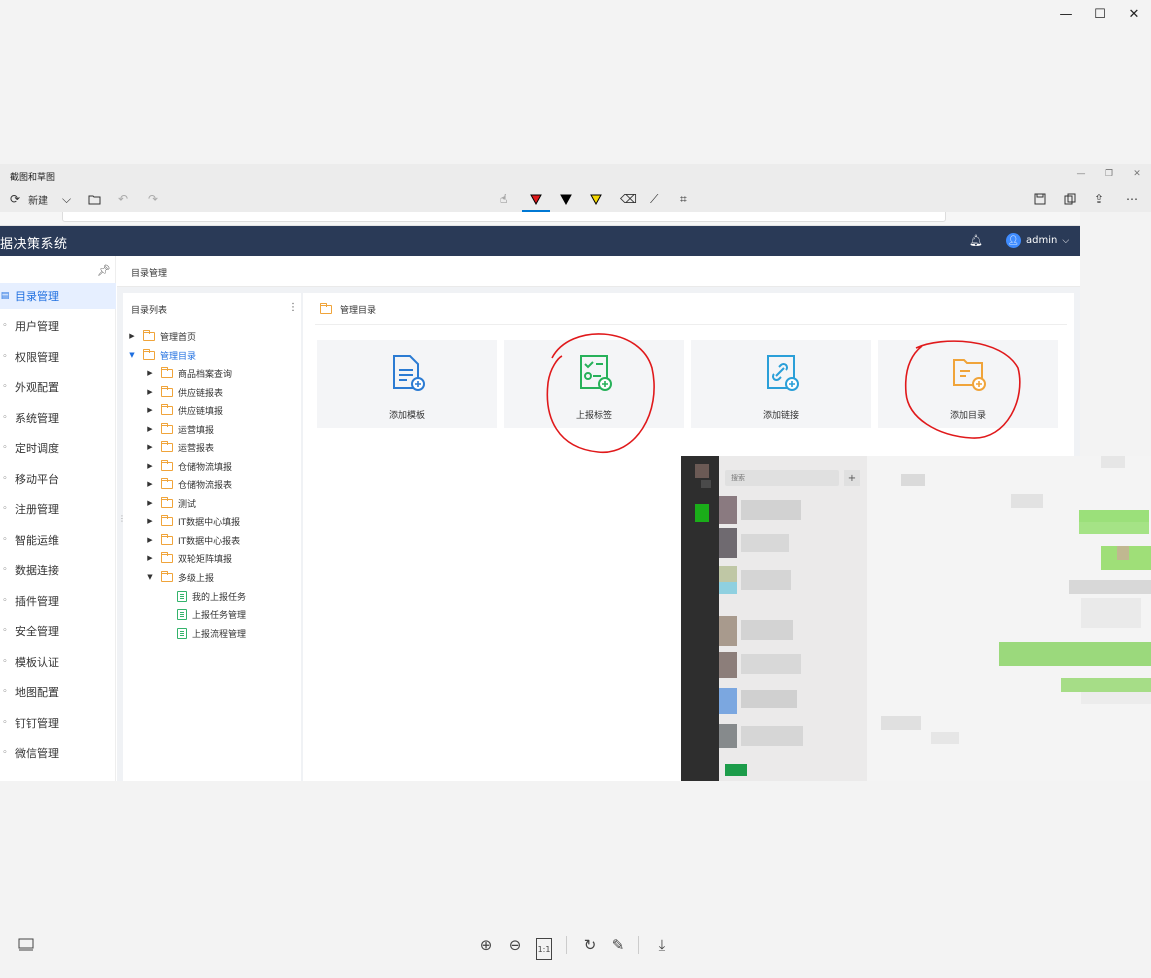 The width and height of the screenshot is (1151, 978). Describe the element at coordinates (209, 614) in the screenshot. I see `tree-node: 上报任务管理` at that location.